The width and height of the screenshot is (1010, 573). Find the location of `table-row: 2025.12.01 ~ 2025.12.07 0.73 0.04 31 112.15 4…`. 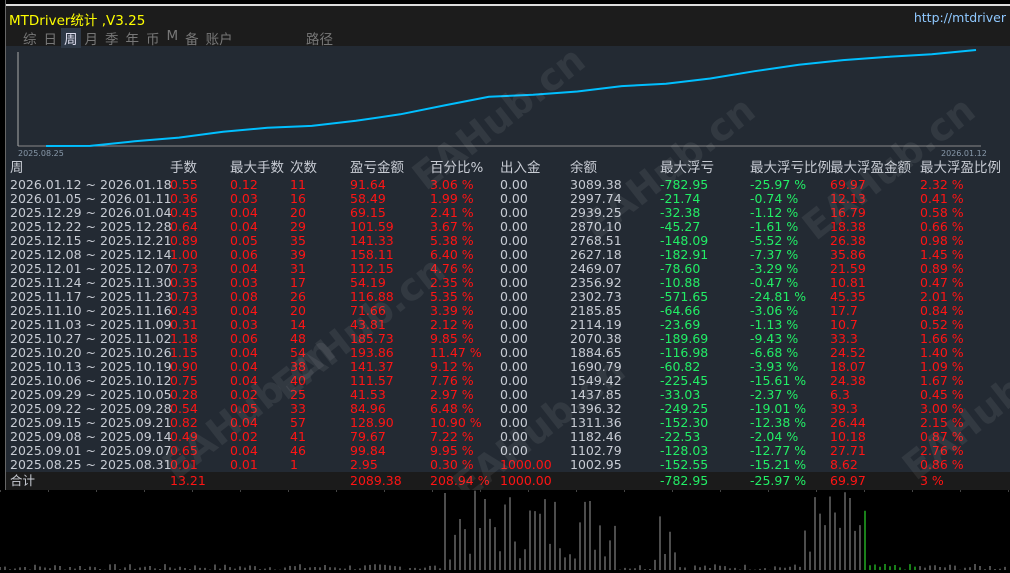

table-row: 2025.12.01 ~ 2025.12.07 0.73 0.04 31 112.15 4… is located at coordinates (508, 269).